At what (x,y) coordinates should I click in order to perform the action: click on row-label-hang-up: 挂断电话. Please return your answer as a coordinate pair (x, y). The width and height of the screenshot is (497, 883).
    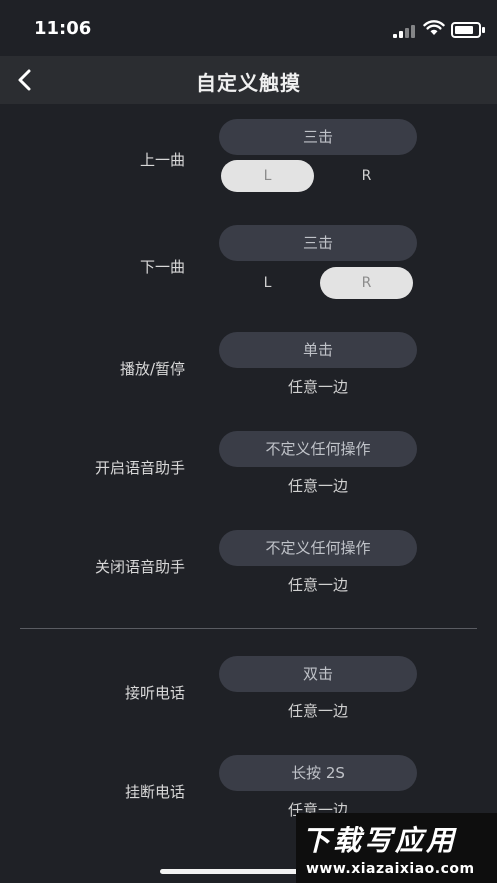
    Looking at the image, I should click on (154, 792).